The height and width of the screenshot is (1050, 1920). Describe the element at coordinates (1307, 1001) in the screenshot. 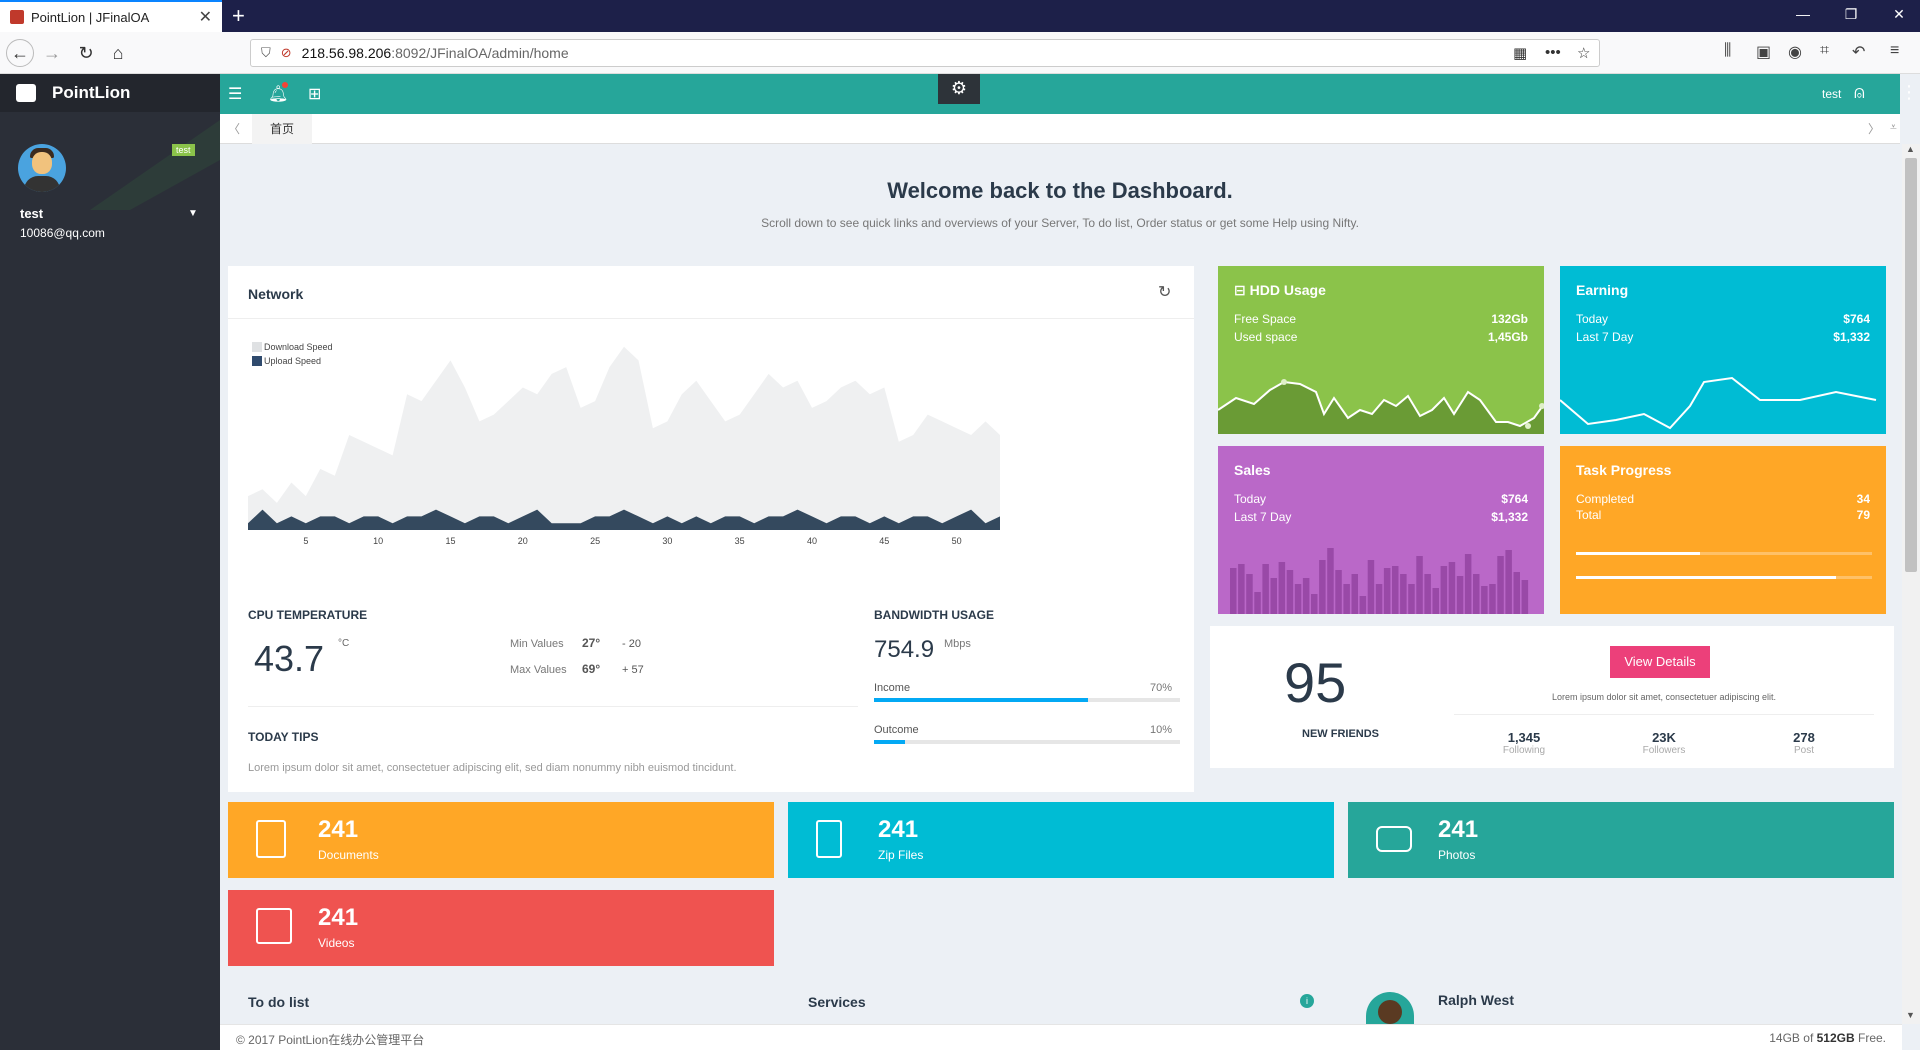

I see `services-info-icon: i` at that location.